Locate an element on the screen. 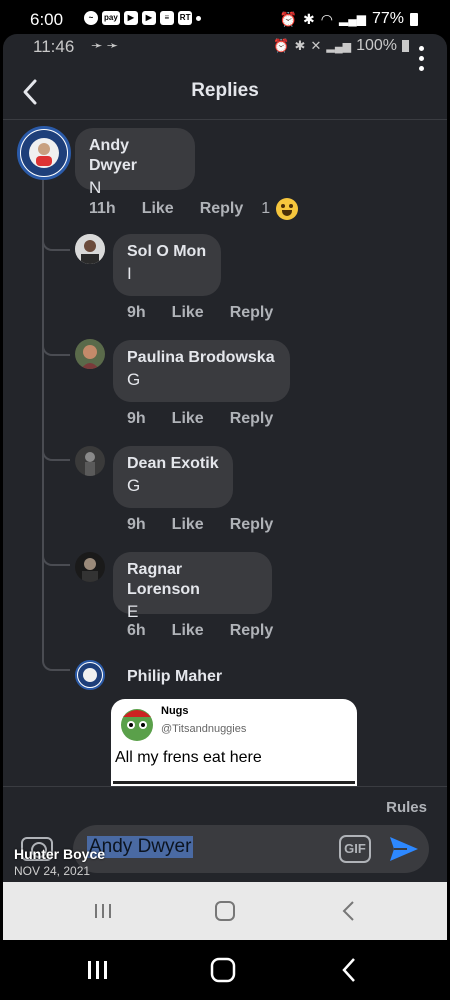  inner-battery-text: 100% is located at coordinates (376, 45).